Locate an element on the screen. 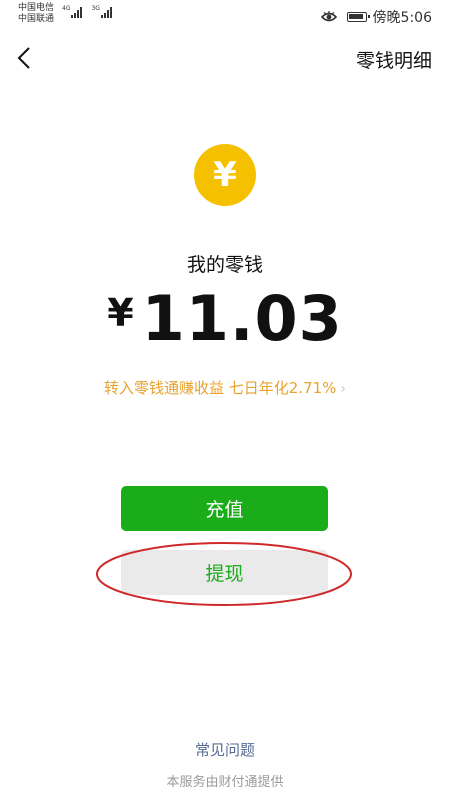  provider-text: 本服务由财付通提供 is located at coordinates (225, 782).